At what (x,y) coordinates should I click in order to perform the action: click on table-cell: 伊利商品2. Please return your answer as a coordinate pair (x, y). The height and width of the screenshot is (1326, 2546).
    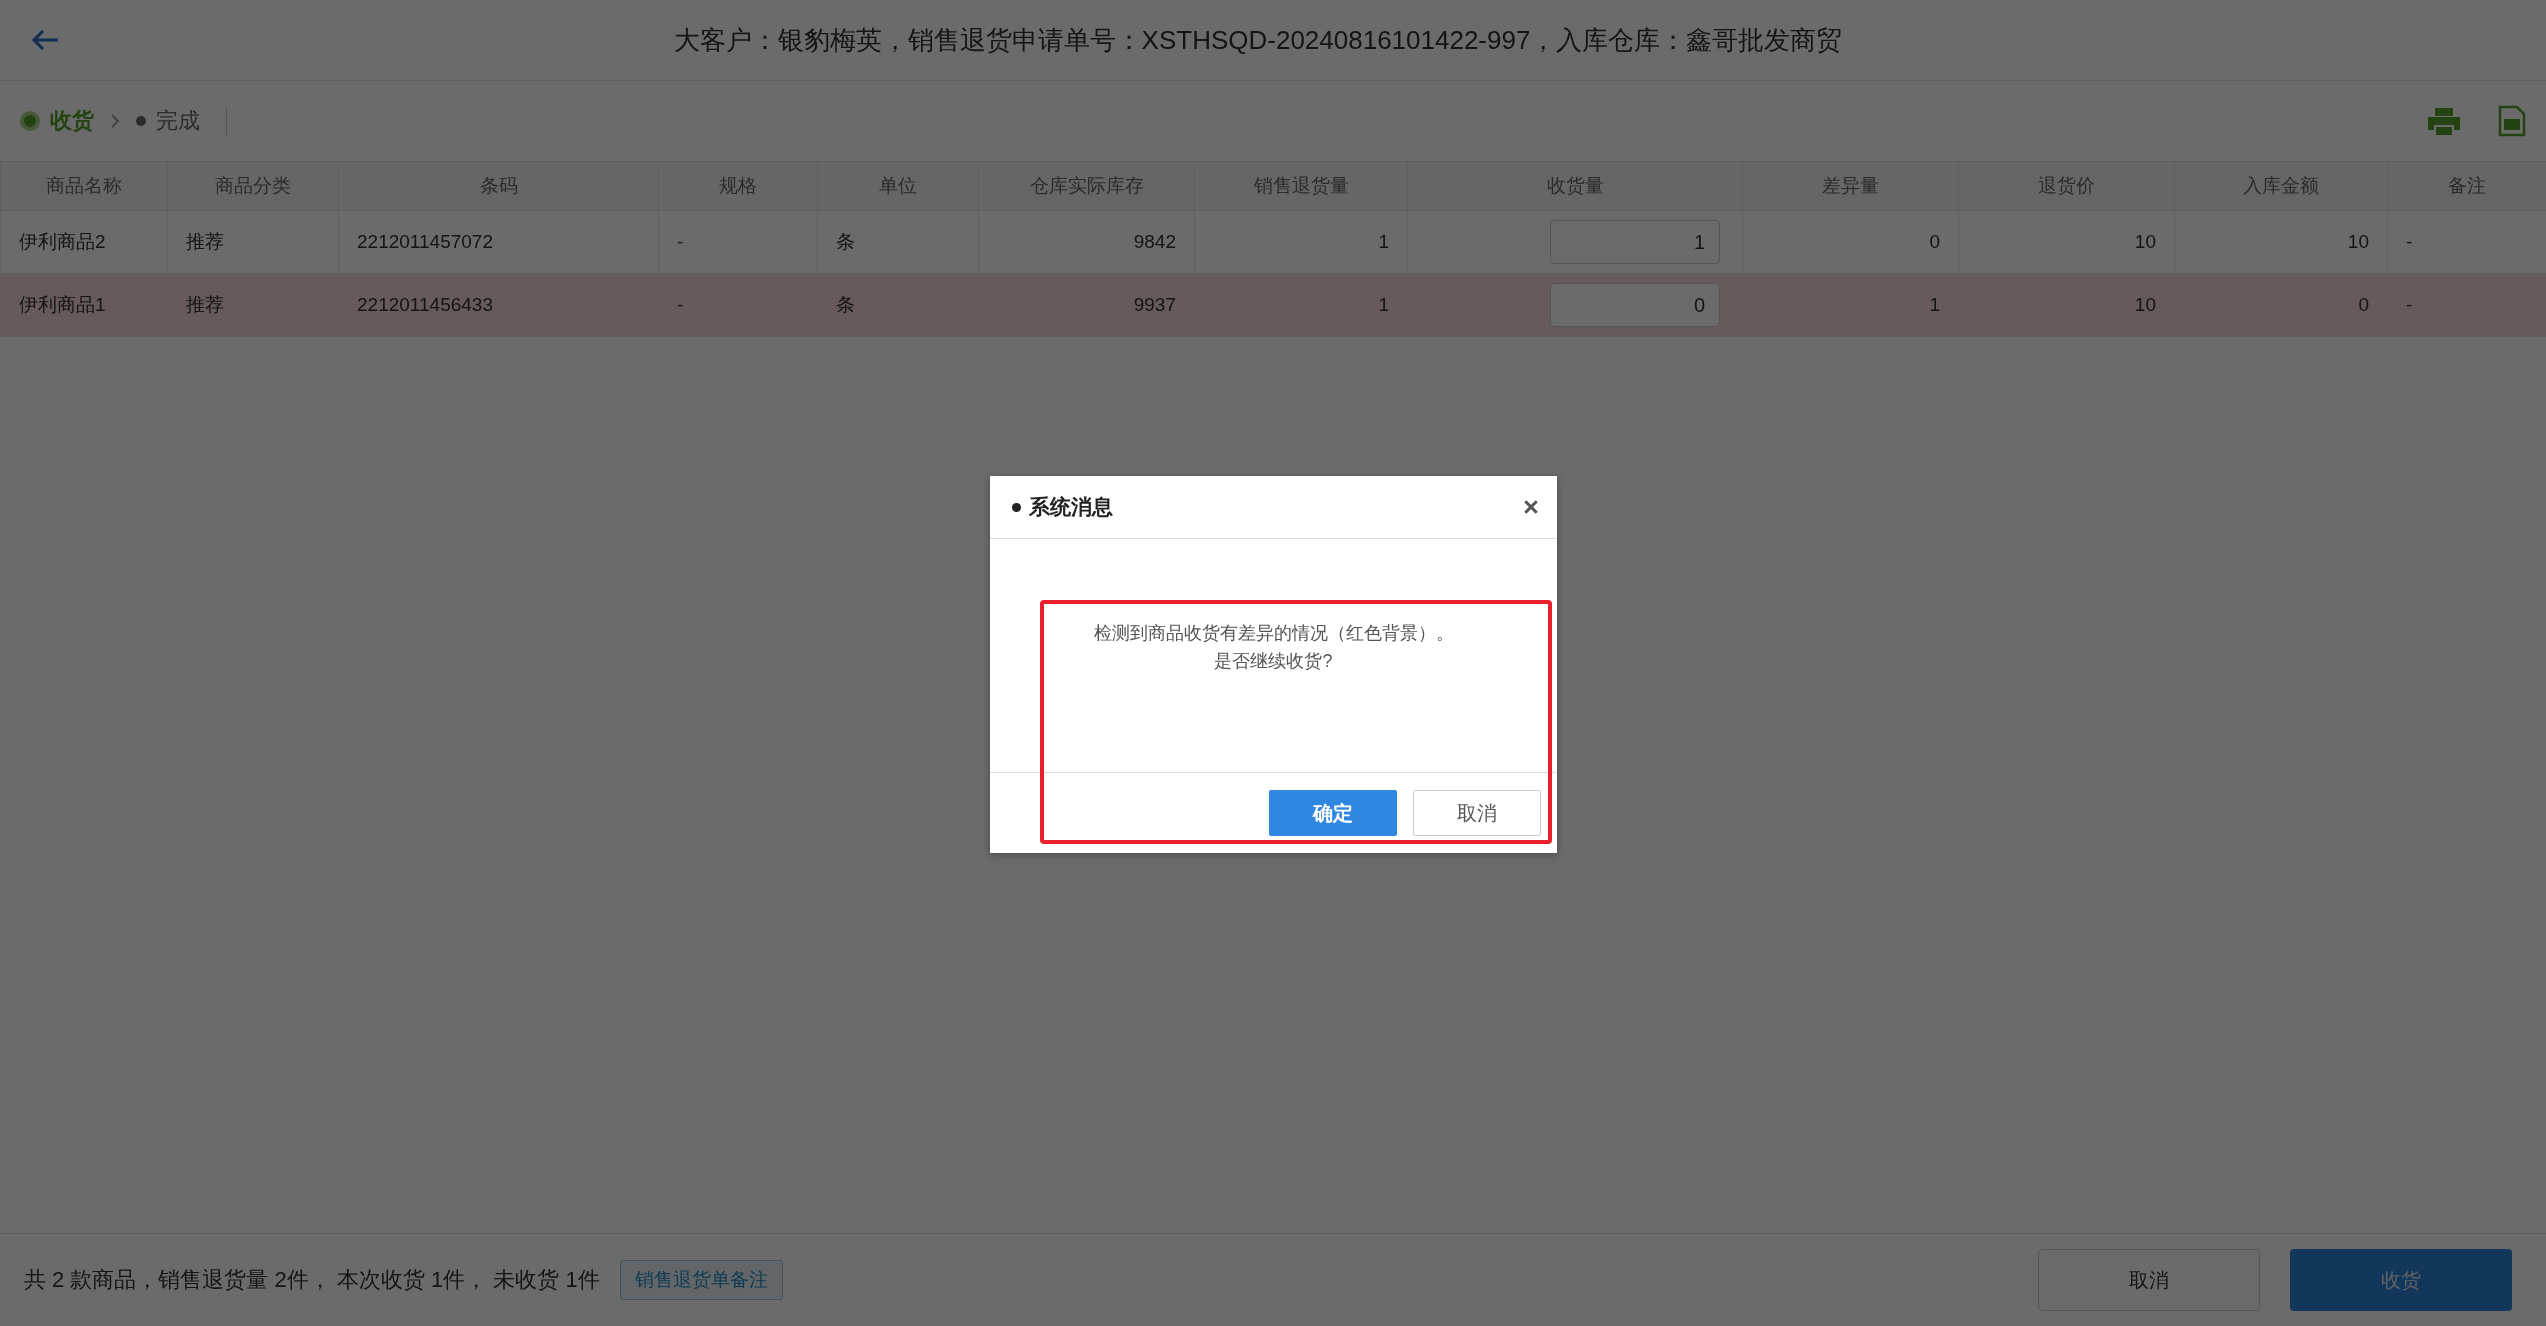
    Looking at the image, I should click on (84, 242).